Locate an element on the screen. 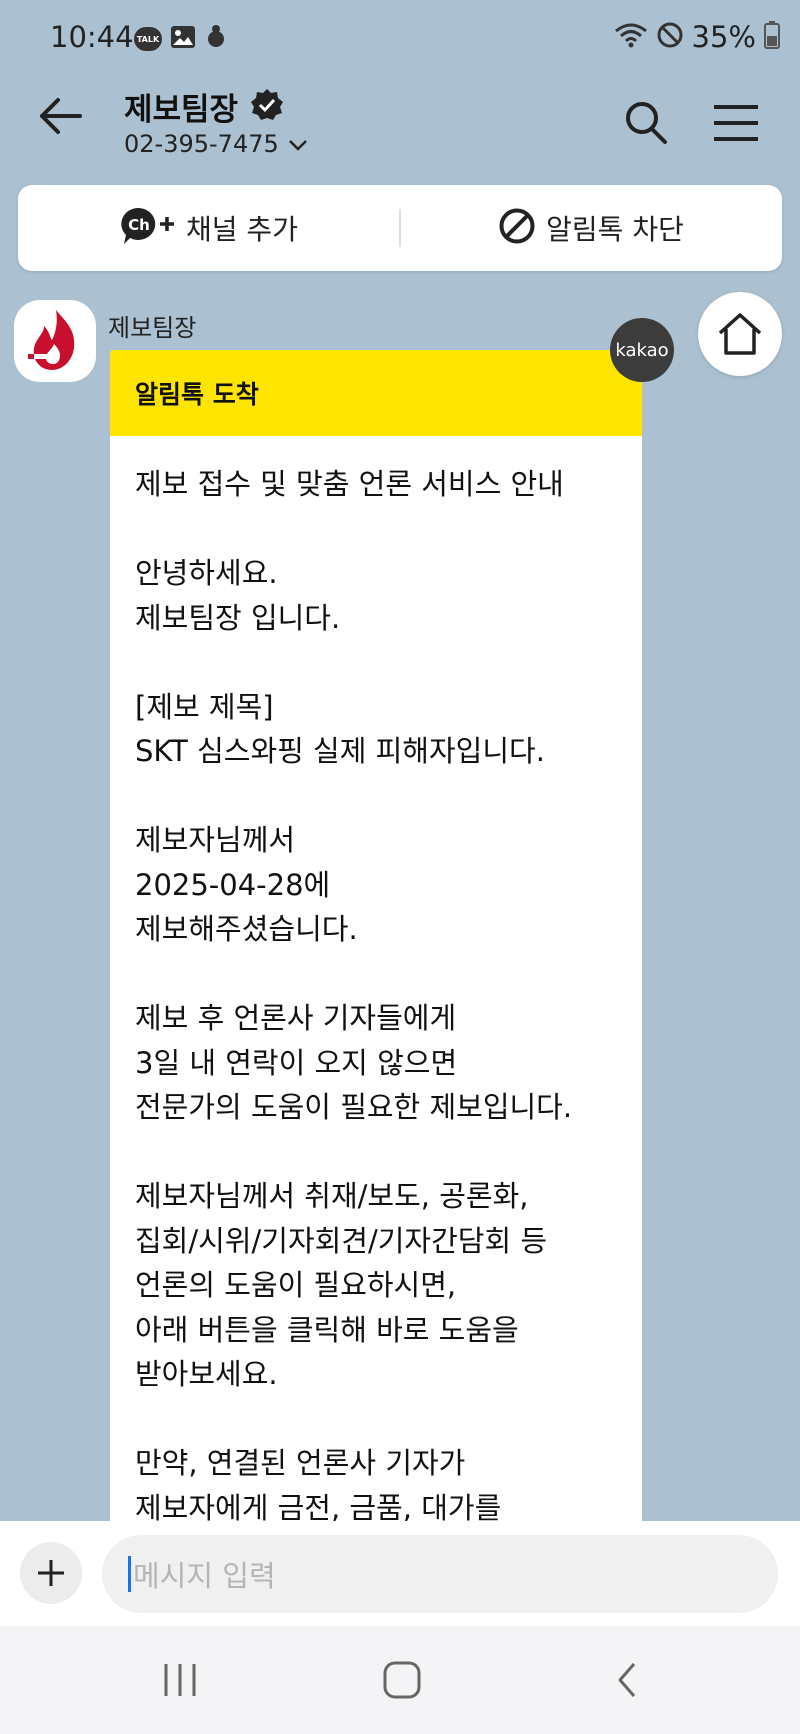 The image size is (800, 1734). block-icon is located at coordinates (517, 228).